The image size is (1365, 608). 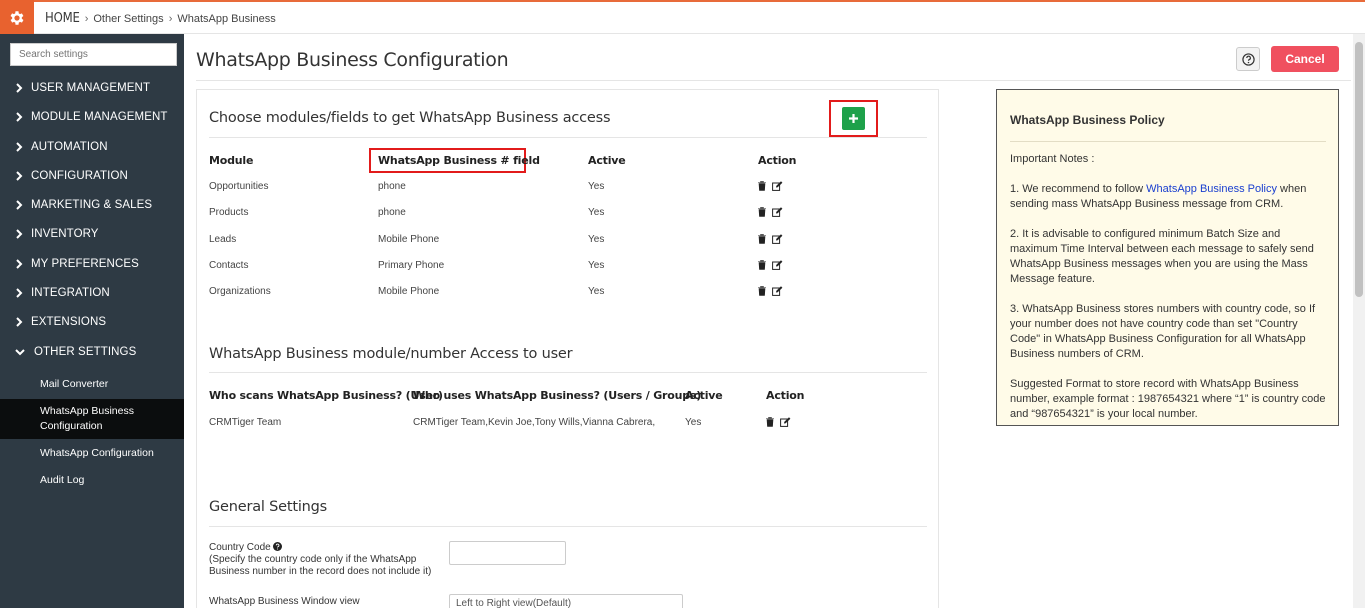 What do you see at coordinates (85, 352) in the screenshot?
I see `sidebar-item-label: OTHER SETTINGS` at bounding box center [85, 352].